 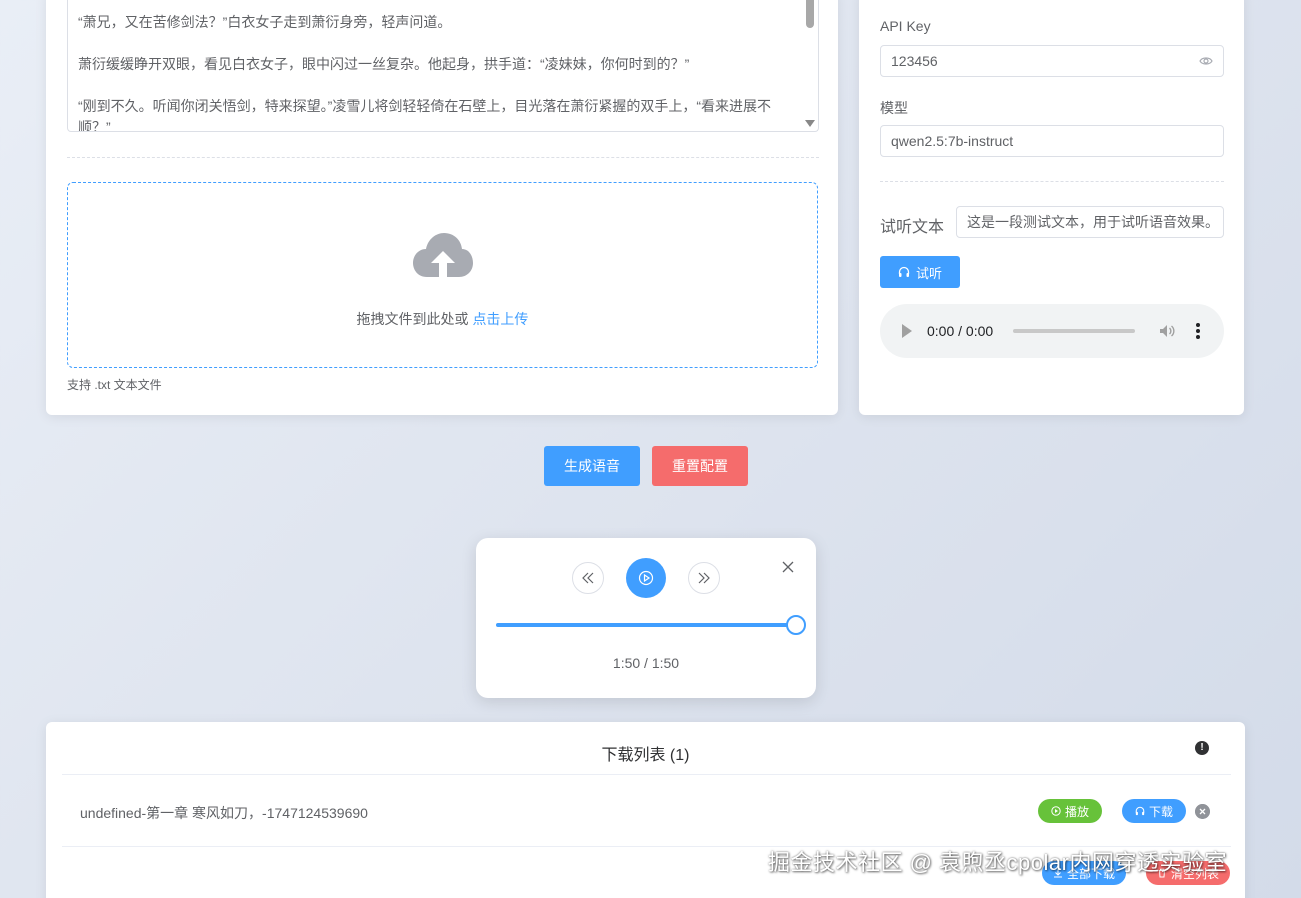 I want to click on play-icon, so click(x=907, y=331).